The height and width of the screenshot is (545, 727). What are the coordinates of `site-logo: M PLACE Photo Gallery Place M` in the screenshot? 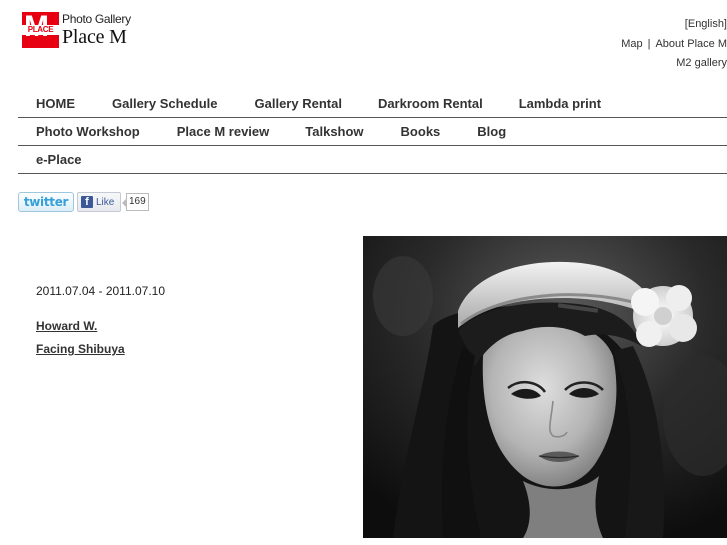 It's located at (76, 30).